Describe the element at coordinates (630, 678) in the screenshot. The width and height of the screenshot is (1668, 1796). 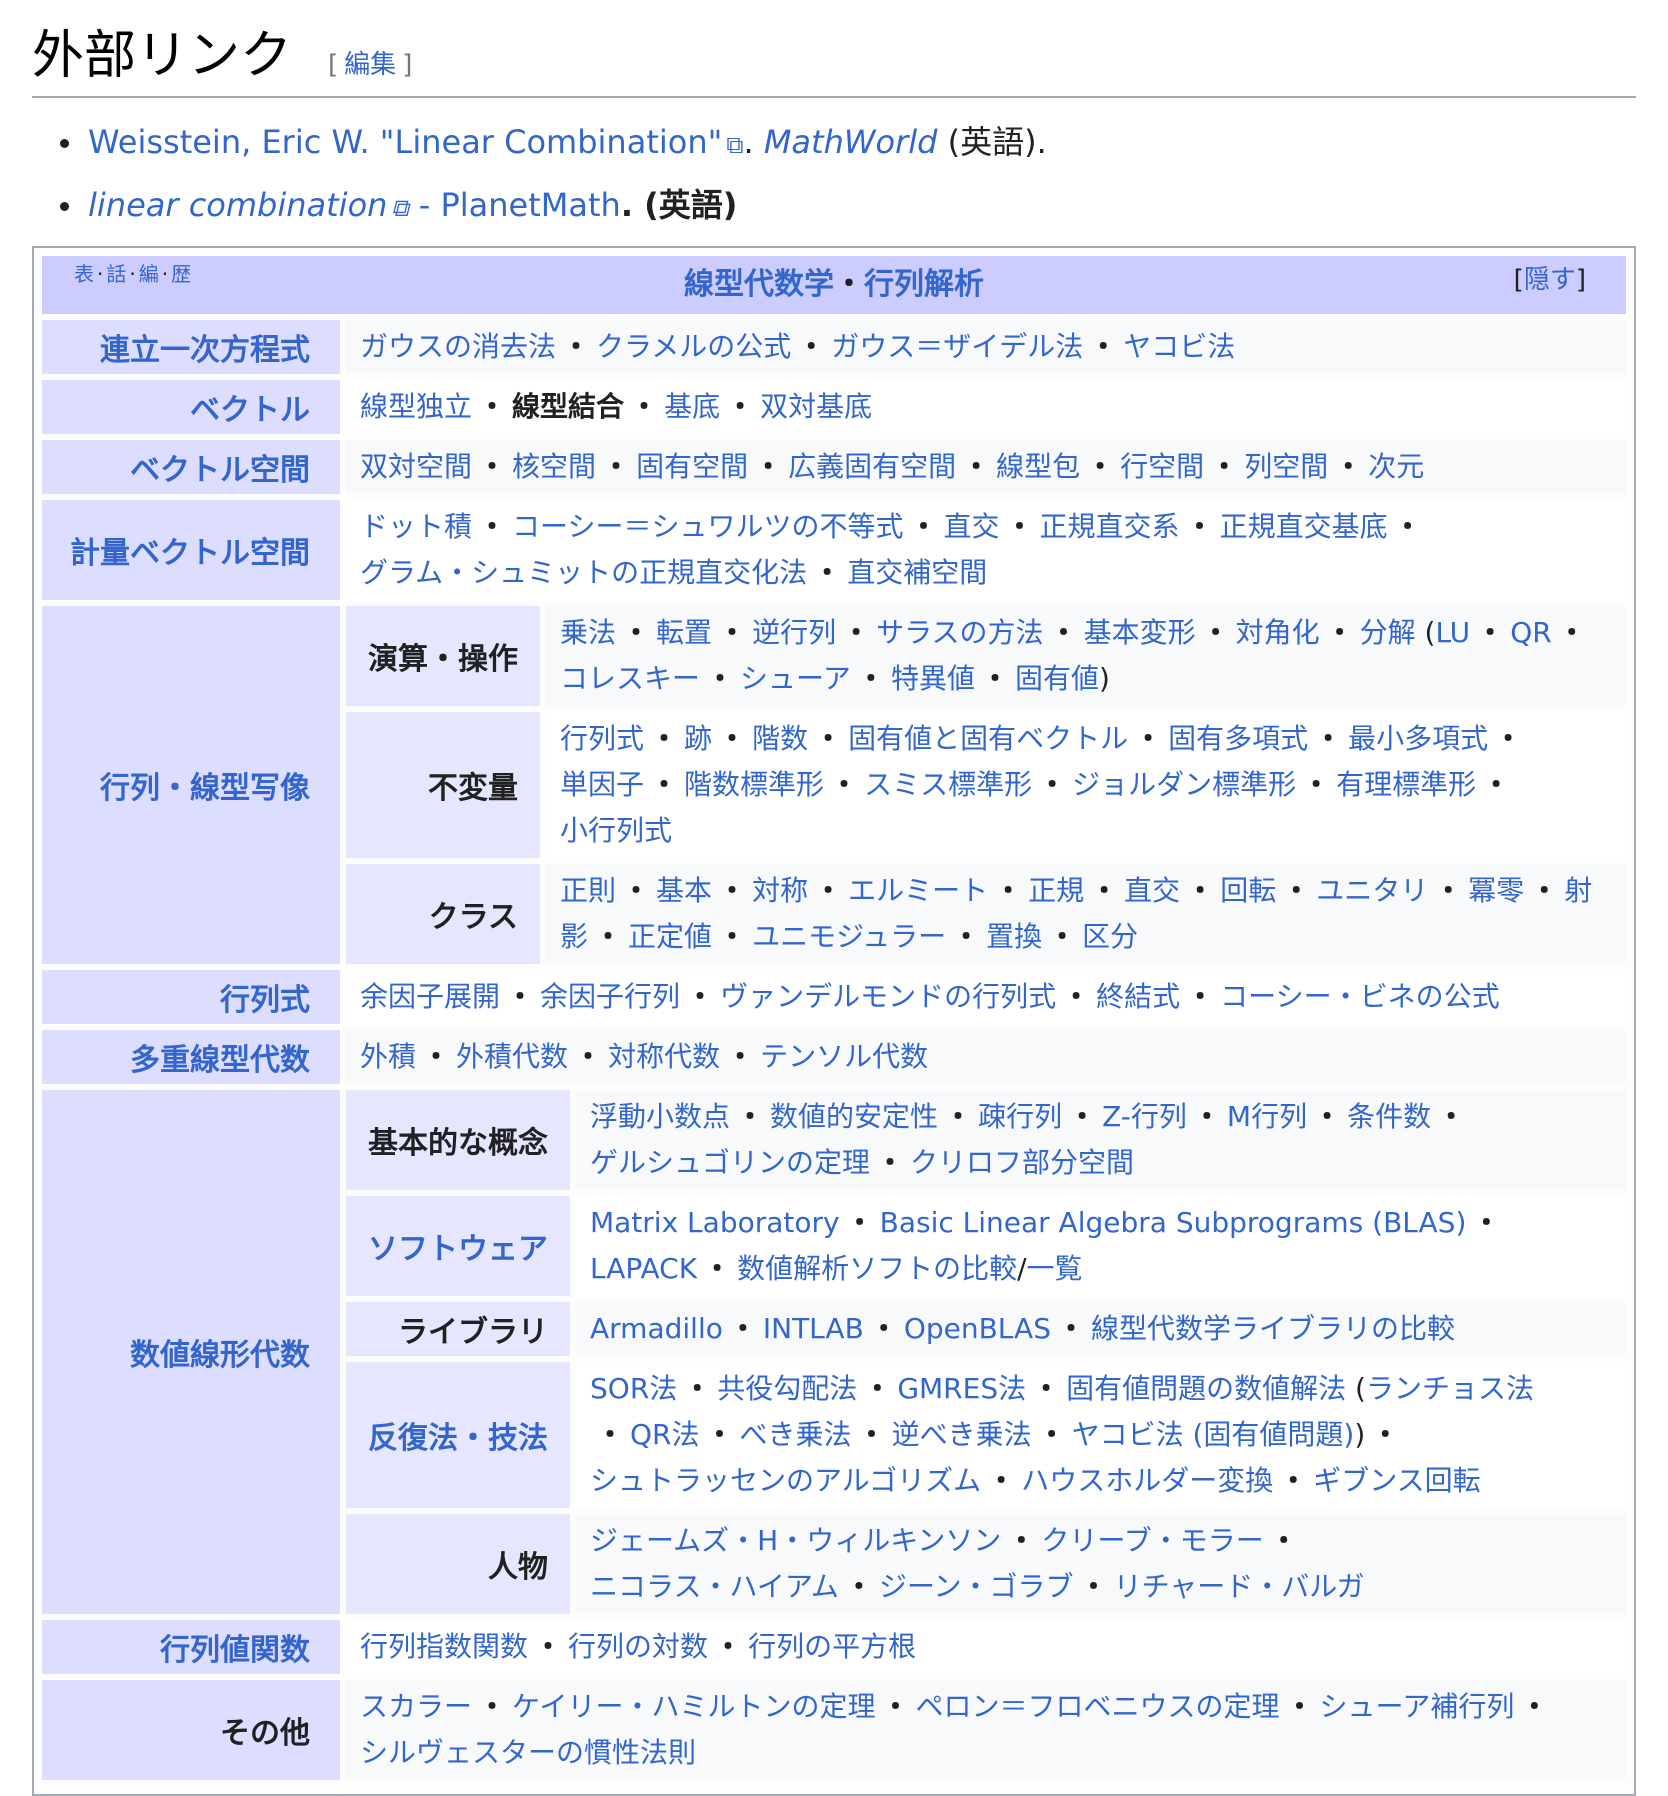
I see `nav-link: コレスキー` at that location.